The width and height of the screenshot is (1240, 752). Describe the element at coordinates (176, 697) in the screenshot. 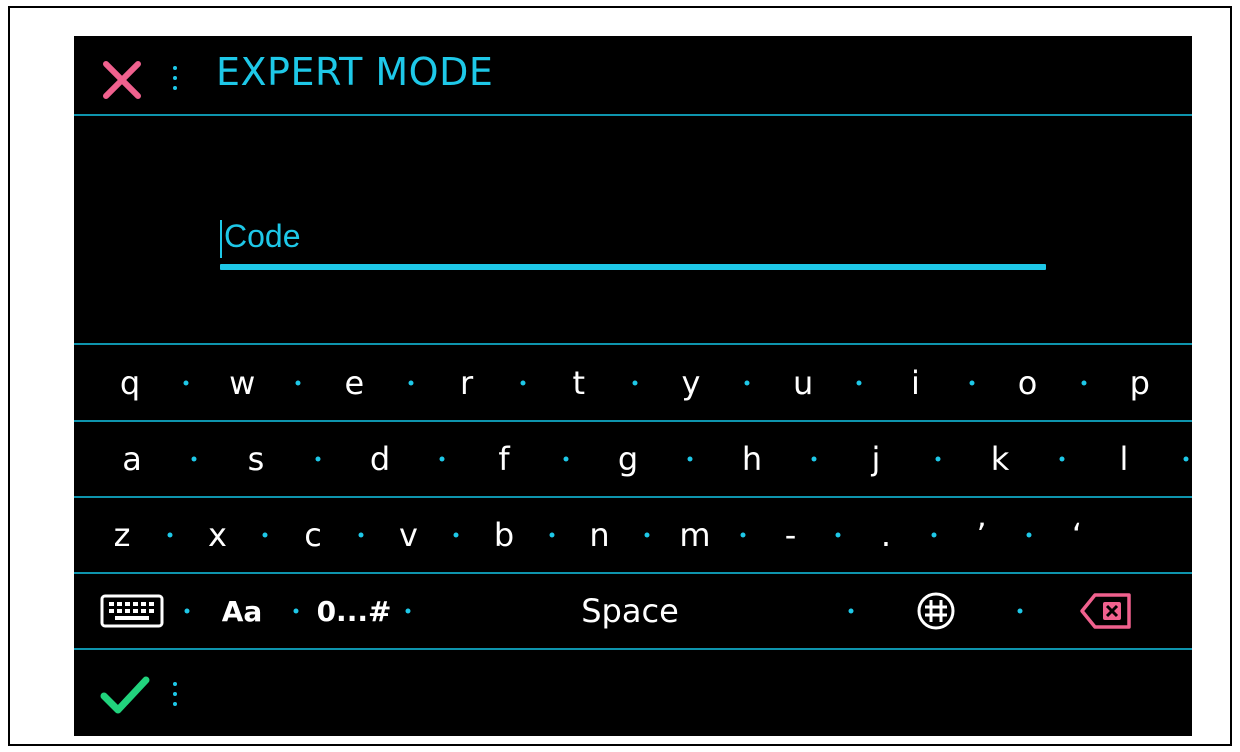

I see `bottom-separator` at that location.